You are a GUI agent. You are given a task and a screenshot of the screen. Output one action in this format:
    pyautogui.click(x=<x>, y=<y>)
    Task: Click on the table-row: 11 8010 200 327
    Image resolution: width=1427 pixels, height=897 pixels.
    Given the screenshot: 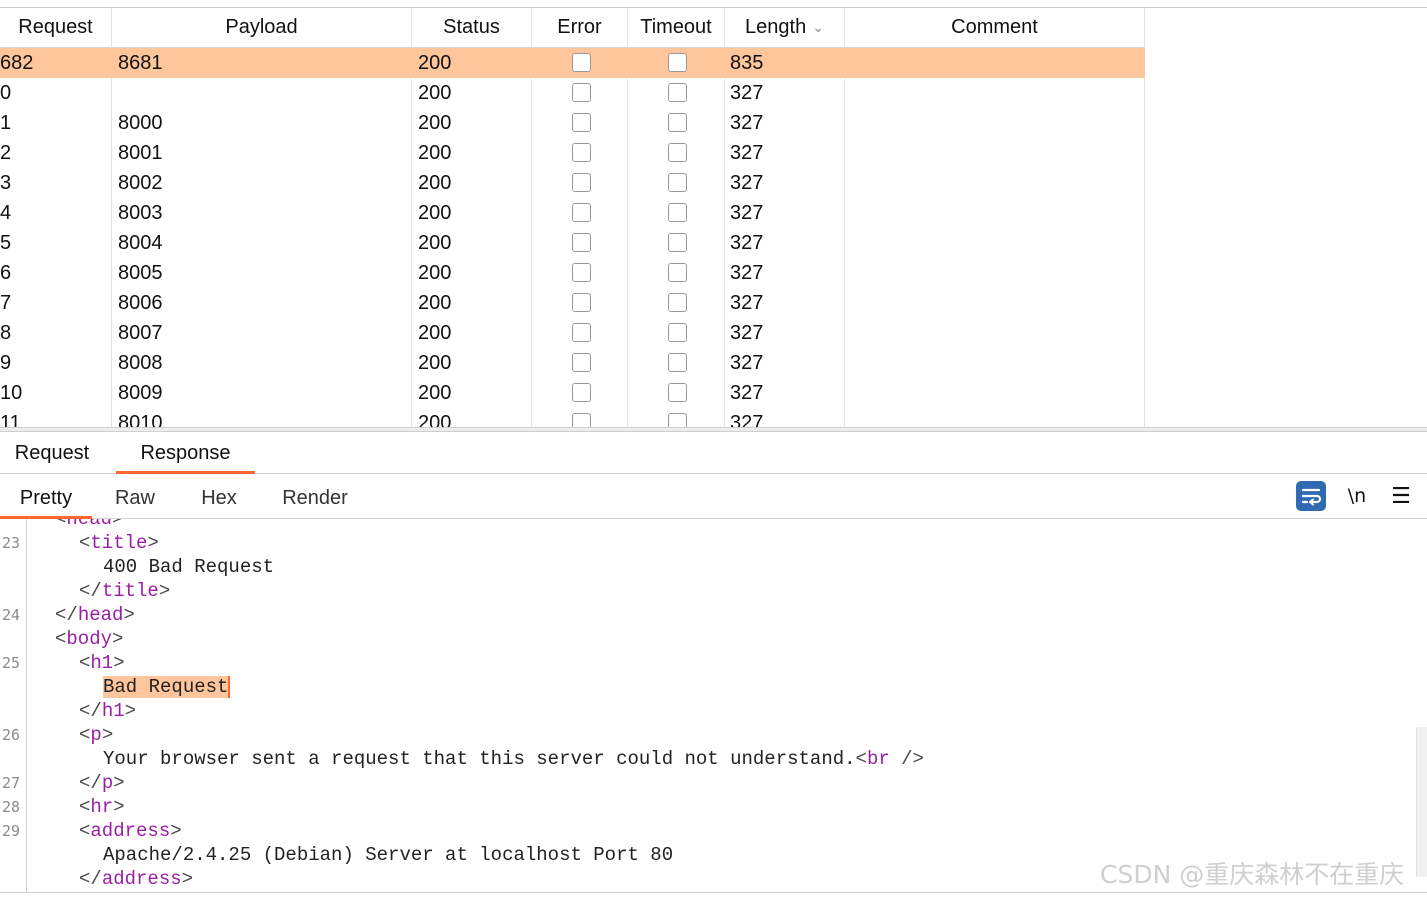 What is the action you would take?
    pyautogui.click(x=572, y=417)
    